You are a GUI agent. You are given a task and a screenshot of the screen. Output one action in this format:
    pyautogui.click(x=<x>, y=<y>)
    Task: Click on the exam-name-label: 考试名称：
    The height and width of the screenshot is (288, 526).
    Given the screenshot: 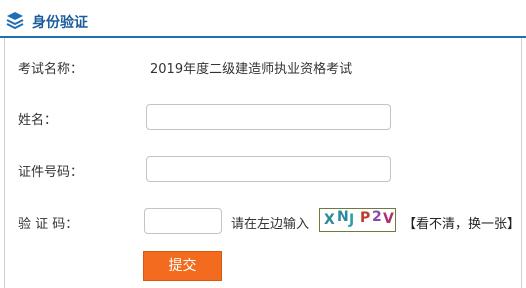 What is the action you would take?
    pyautogui.click(x=51, y=69)
    